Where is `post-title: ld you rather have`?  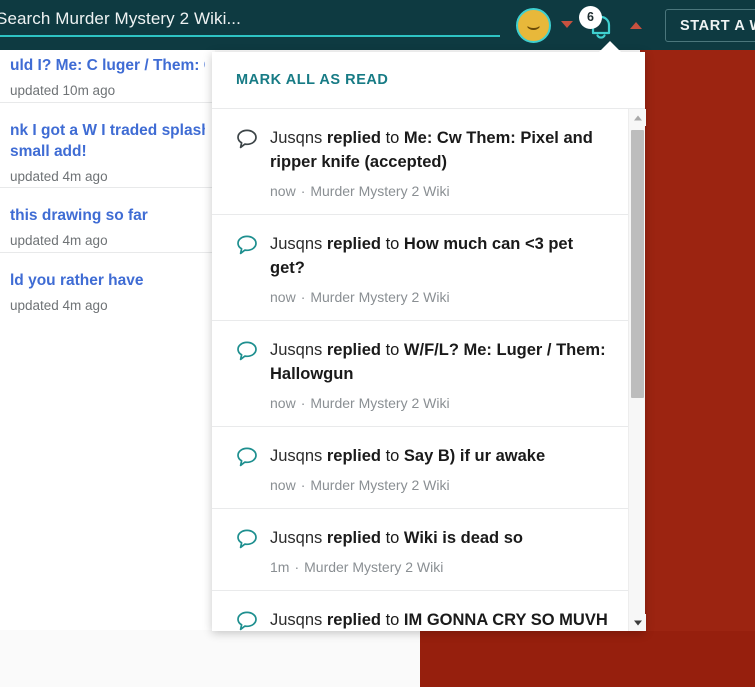
post-title: ld you rather have is located at coordinates (107, 280).